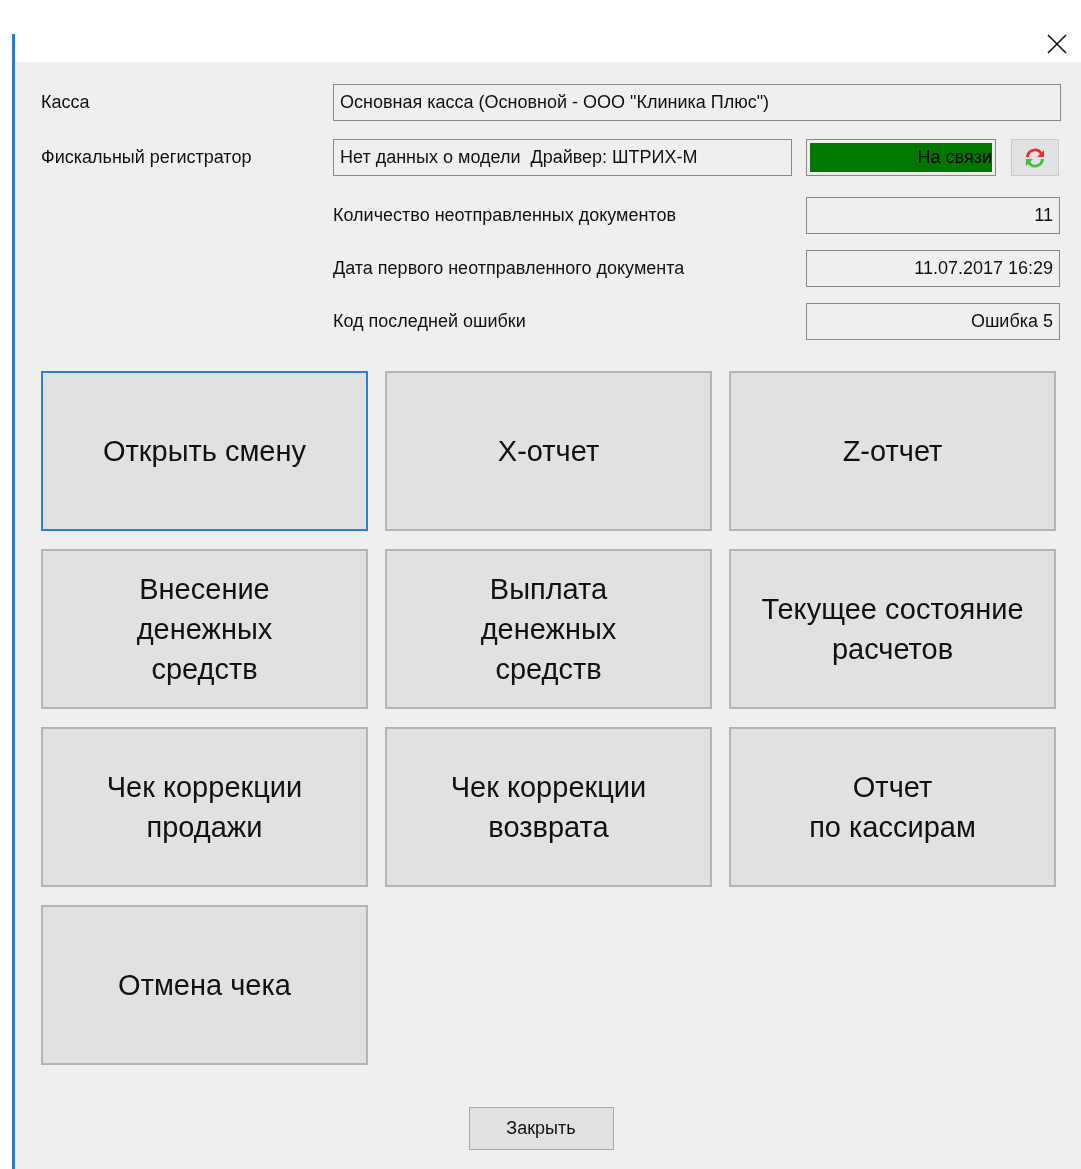 The image size is (1081, 1169). I want to click on action-button: Z-отчет, so click(892, 451).